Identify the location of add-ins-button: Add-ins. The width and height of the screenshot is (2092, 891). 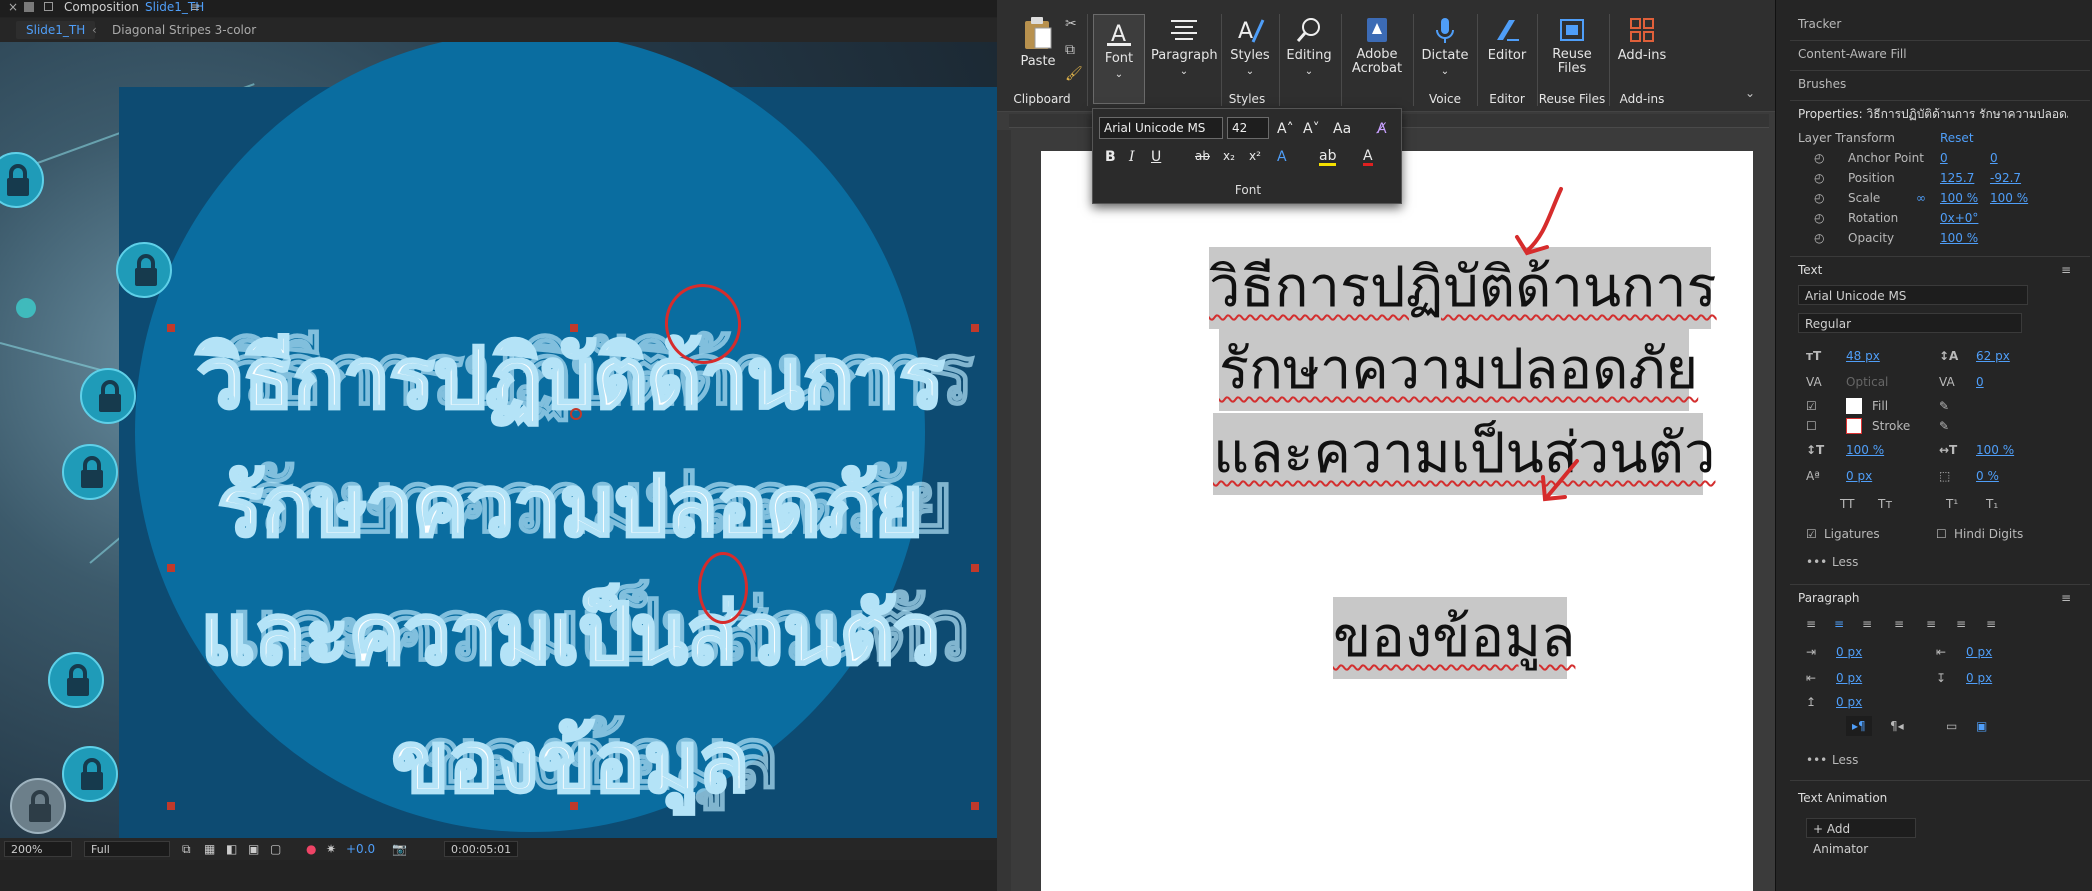
(1642, 39).